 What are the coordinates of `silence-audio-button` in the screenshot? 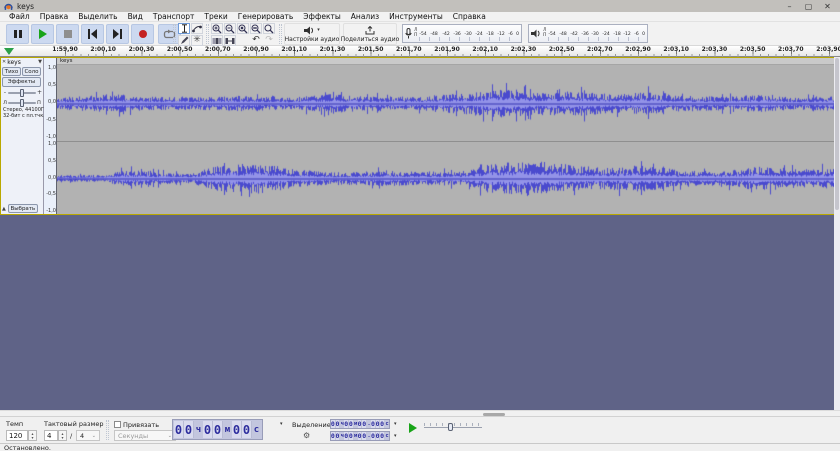 It's located at (230, 40).